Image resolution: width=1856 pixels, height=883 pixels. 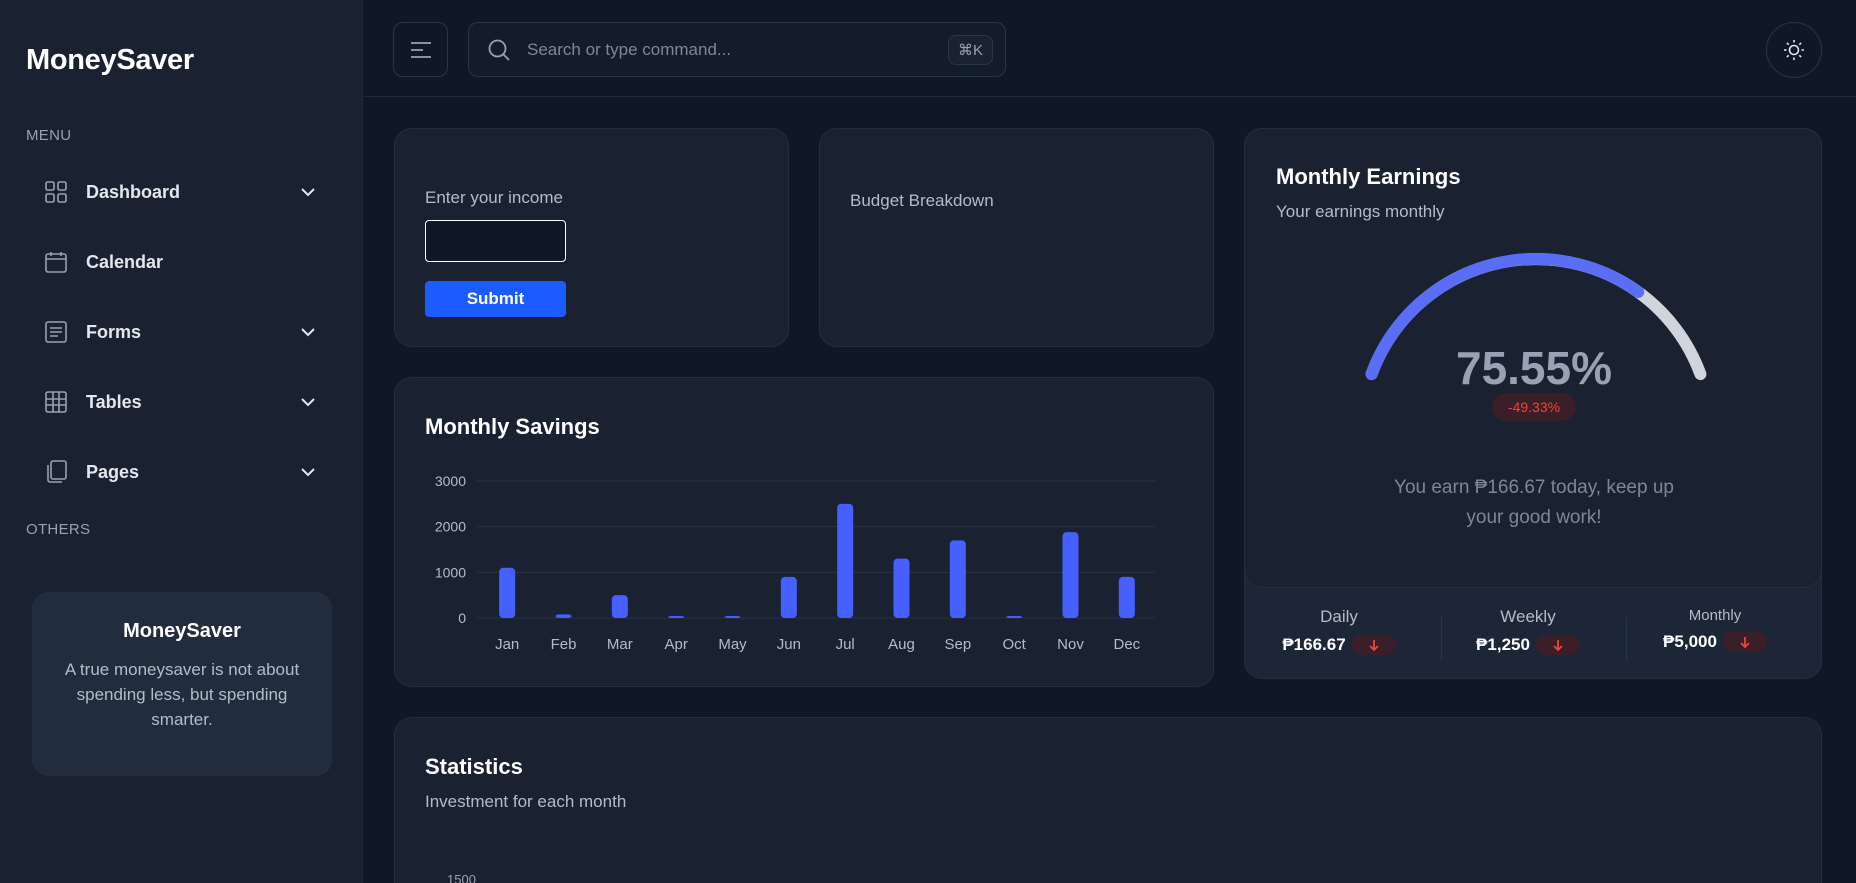 What do you see at coordinates (1503, 644) in the screenshot?
I see `stat-value: ₱1,250` at bounding box center [1503, 644].